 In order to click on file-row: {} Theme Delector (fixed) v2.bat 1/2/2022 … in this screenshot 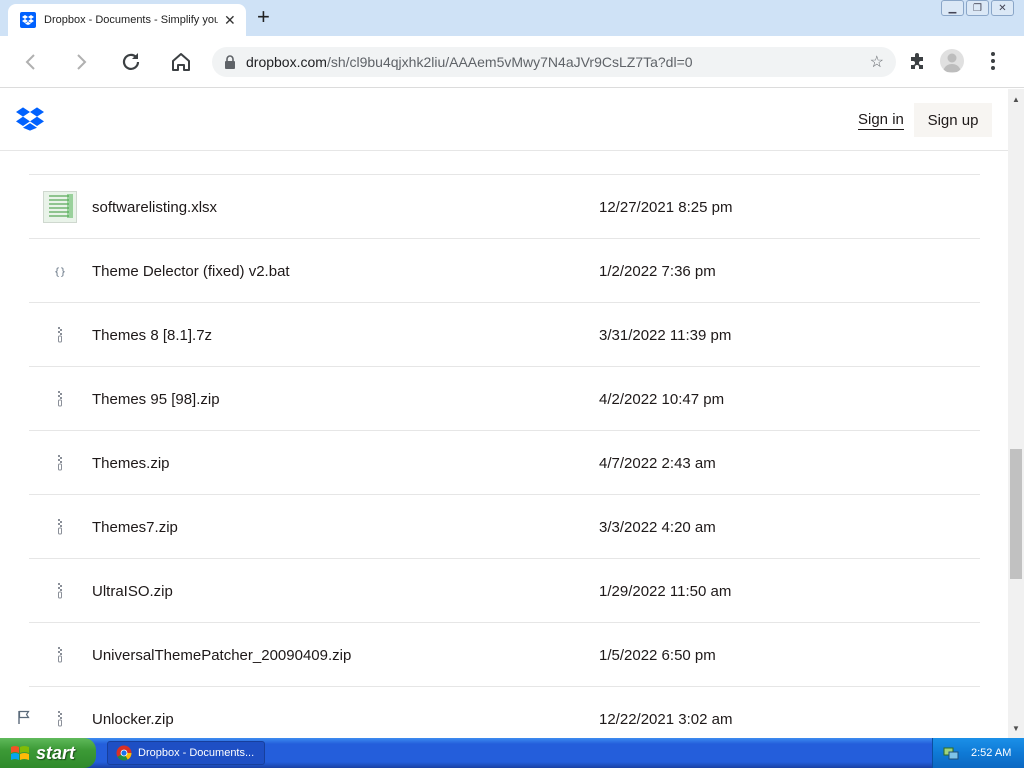, I will do `click(504, 270)`.